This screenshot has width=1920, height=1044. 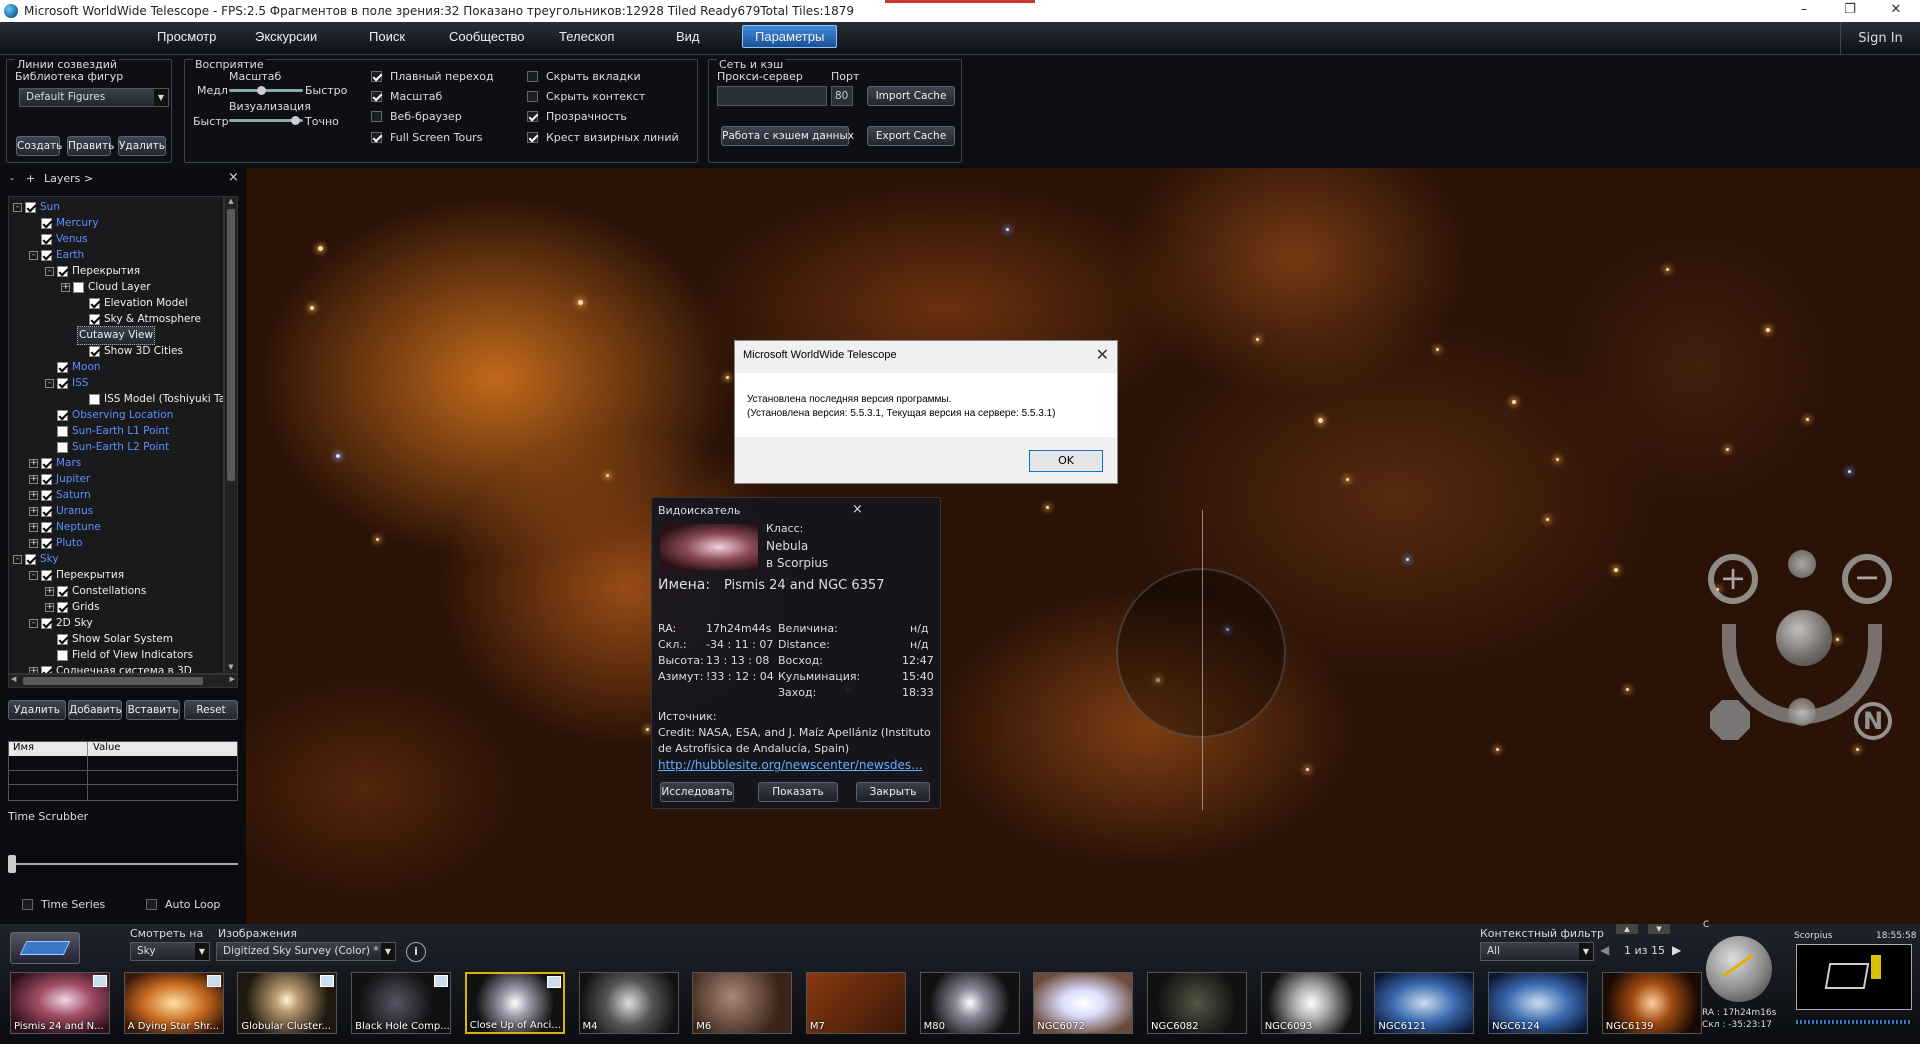 What do you see at coordinates (1604, 950) in the screenshot?
I see `prev-page-icon: ◀` at bounding box center [1604, 950].